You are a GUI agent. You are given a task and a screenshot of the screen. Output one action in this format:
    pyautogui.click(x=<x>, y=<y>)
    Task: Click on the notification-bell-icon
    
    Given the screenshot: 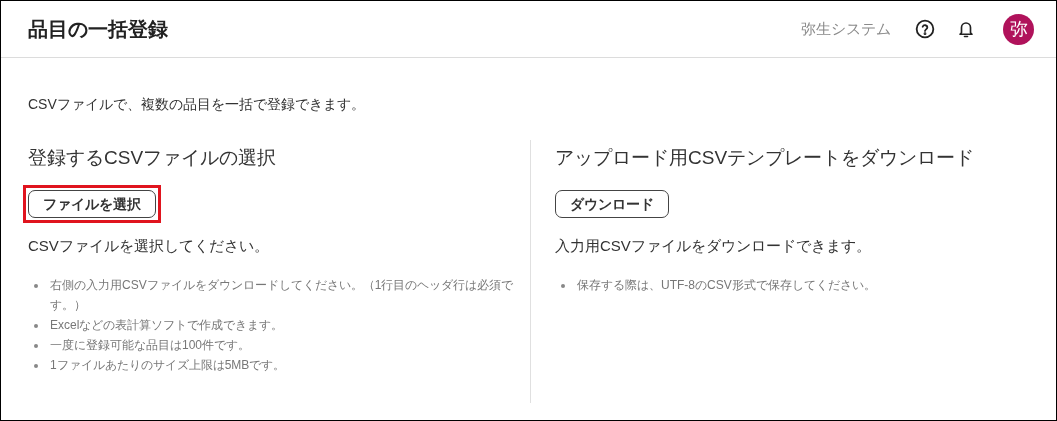 What is the action you would take?
    pyautogui.click(x=966, y=29)
    